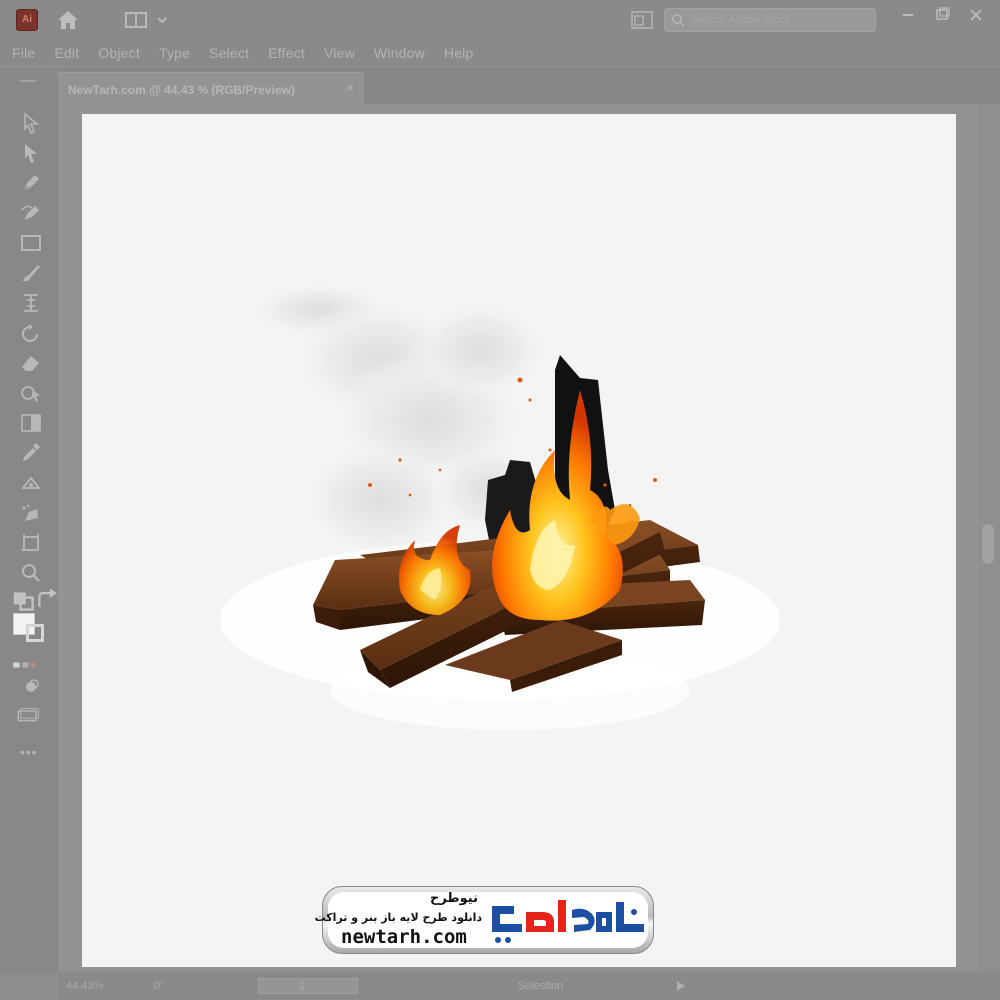  I want to click on eyedropper-tool-icon, so click(31, 453).